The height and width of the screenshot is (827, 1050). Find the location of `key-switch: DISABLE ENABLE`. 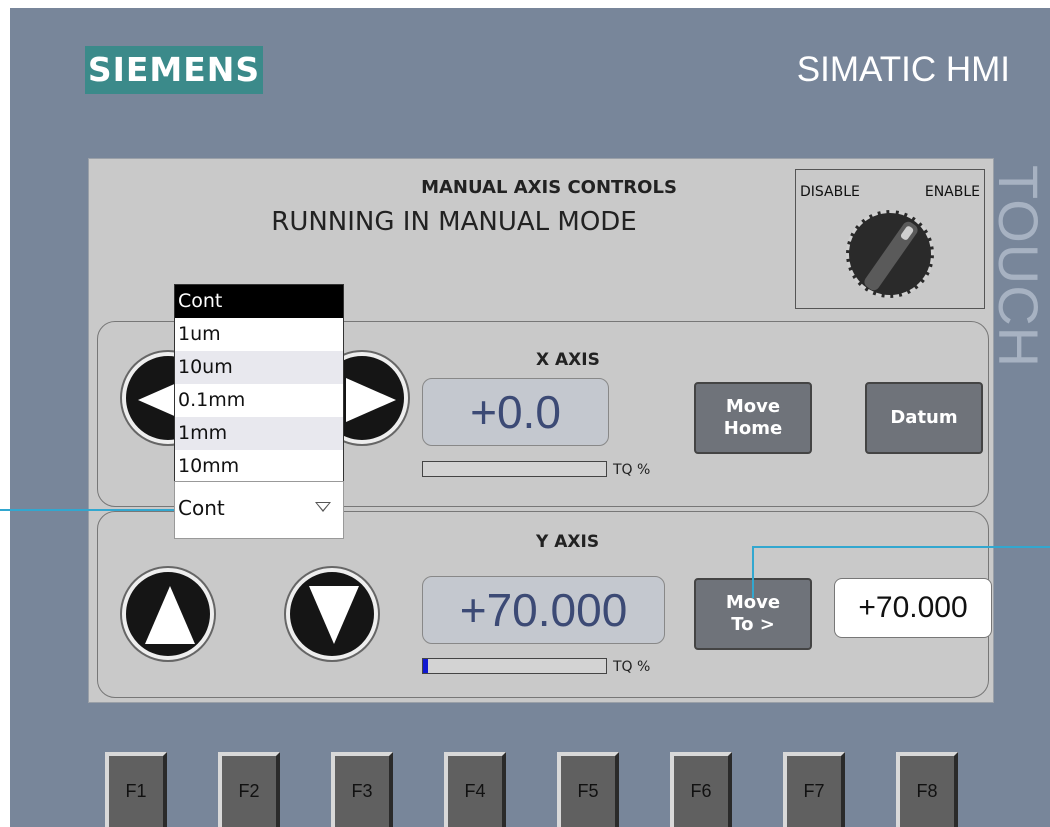

key-switch: DISABLE ENABLE is located at coordinates (890, 239).